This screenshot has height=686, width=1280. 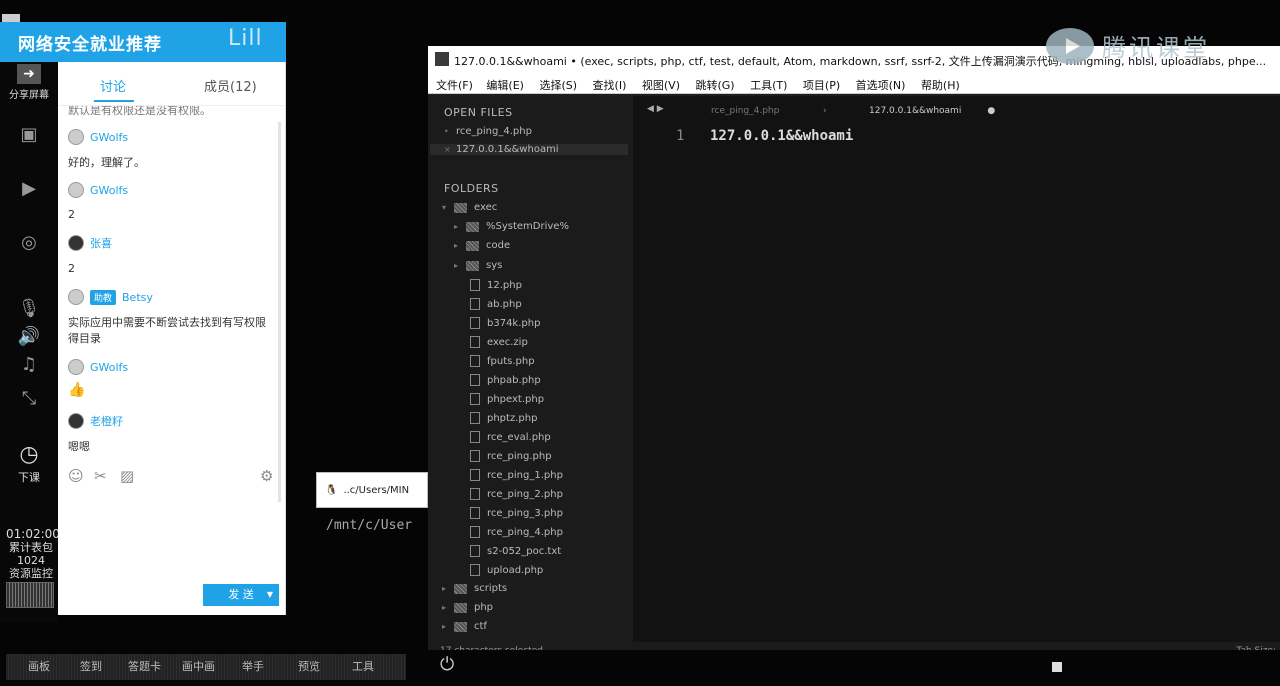 What do you see at coordinates (331, 490) in the screenshot?
I see `linux-icon: 🐧` at bounding box center [331, 490].